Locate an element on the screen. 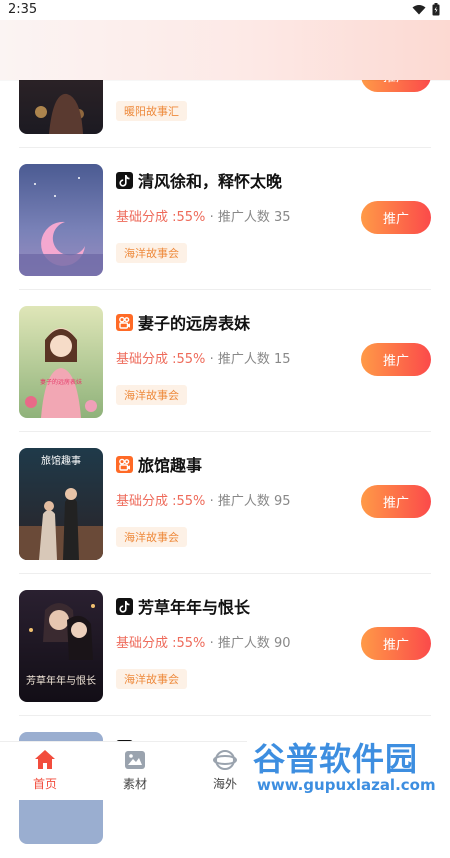  book-stats: 基础分成 :55% · 推广人数 35 is located at coordinates (203, 215).